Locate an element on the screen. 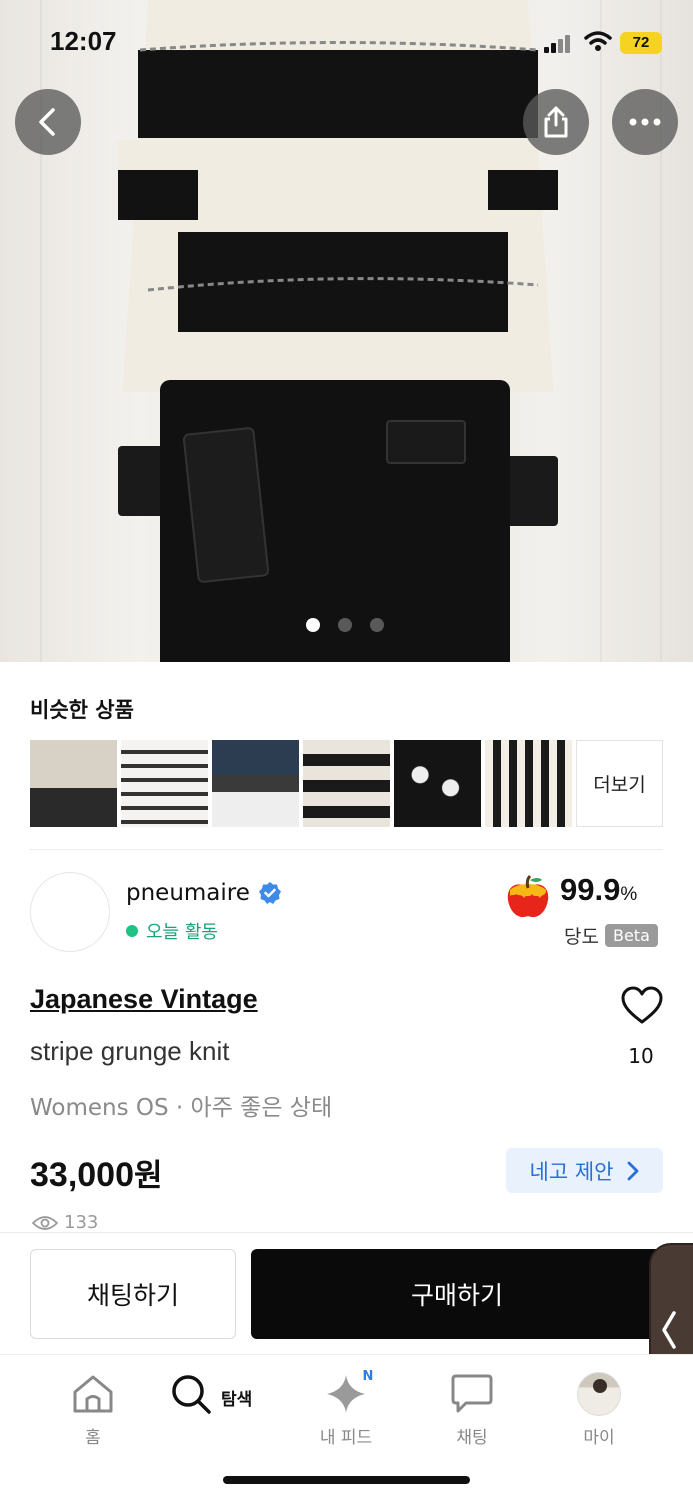 This screenshot has width=693, height=1500. seller-activity: 오늘 활동 is located at coordinates (172, 931).